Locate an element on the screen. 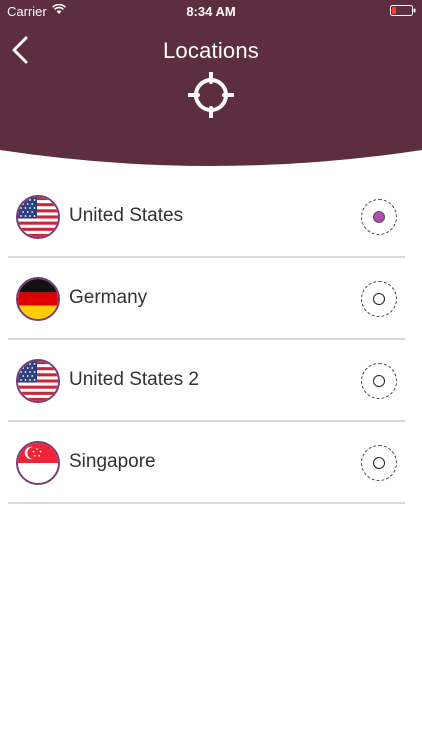  location-row-germany: Germany is located at coordinates (206, 299).